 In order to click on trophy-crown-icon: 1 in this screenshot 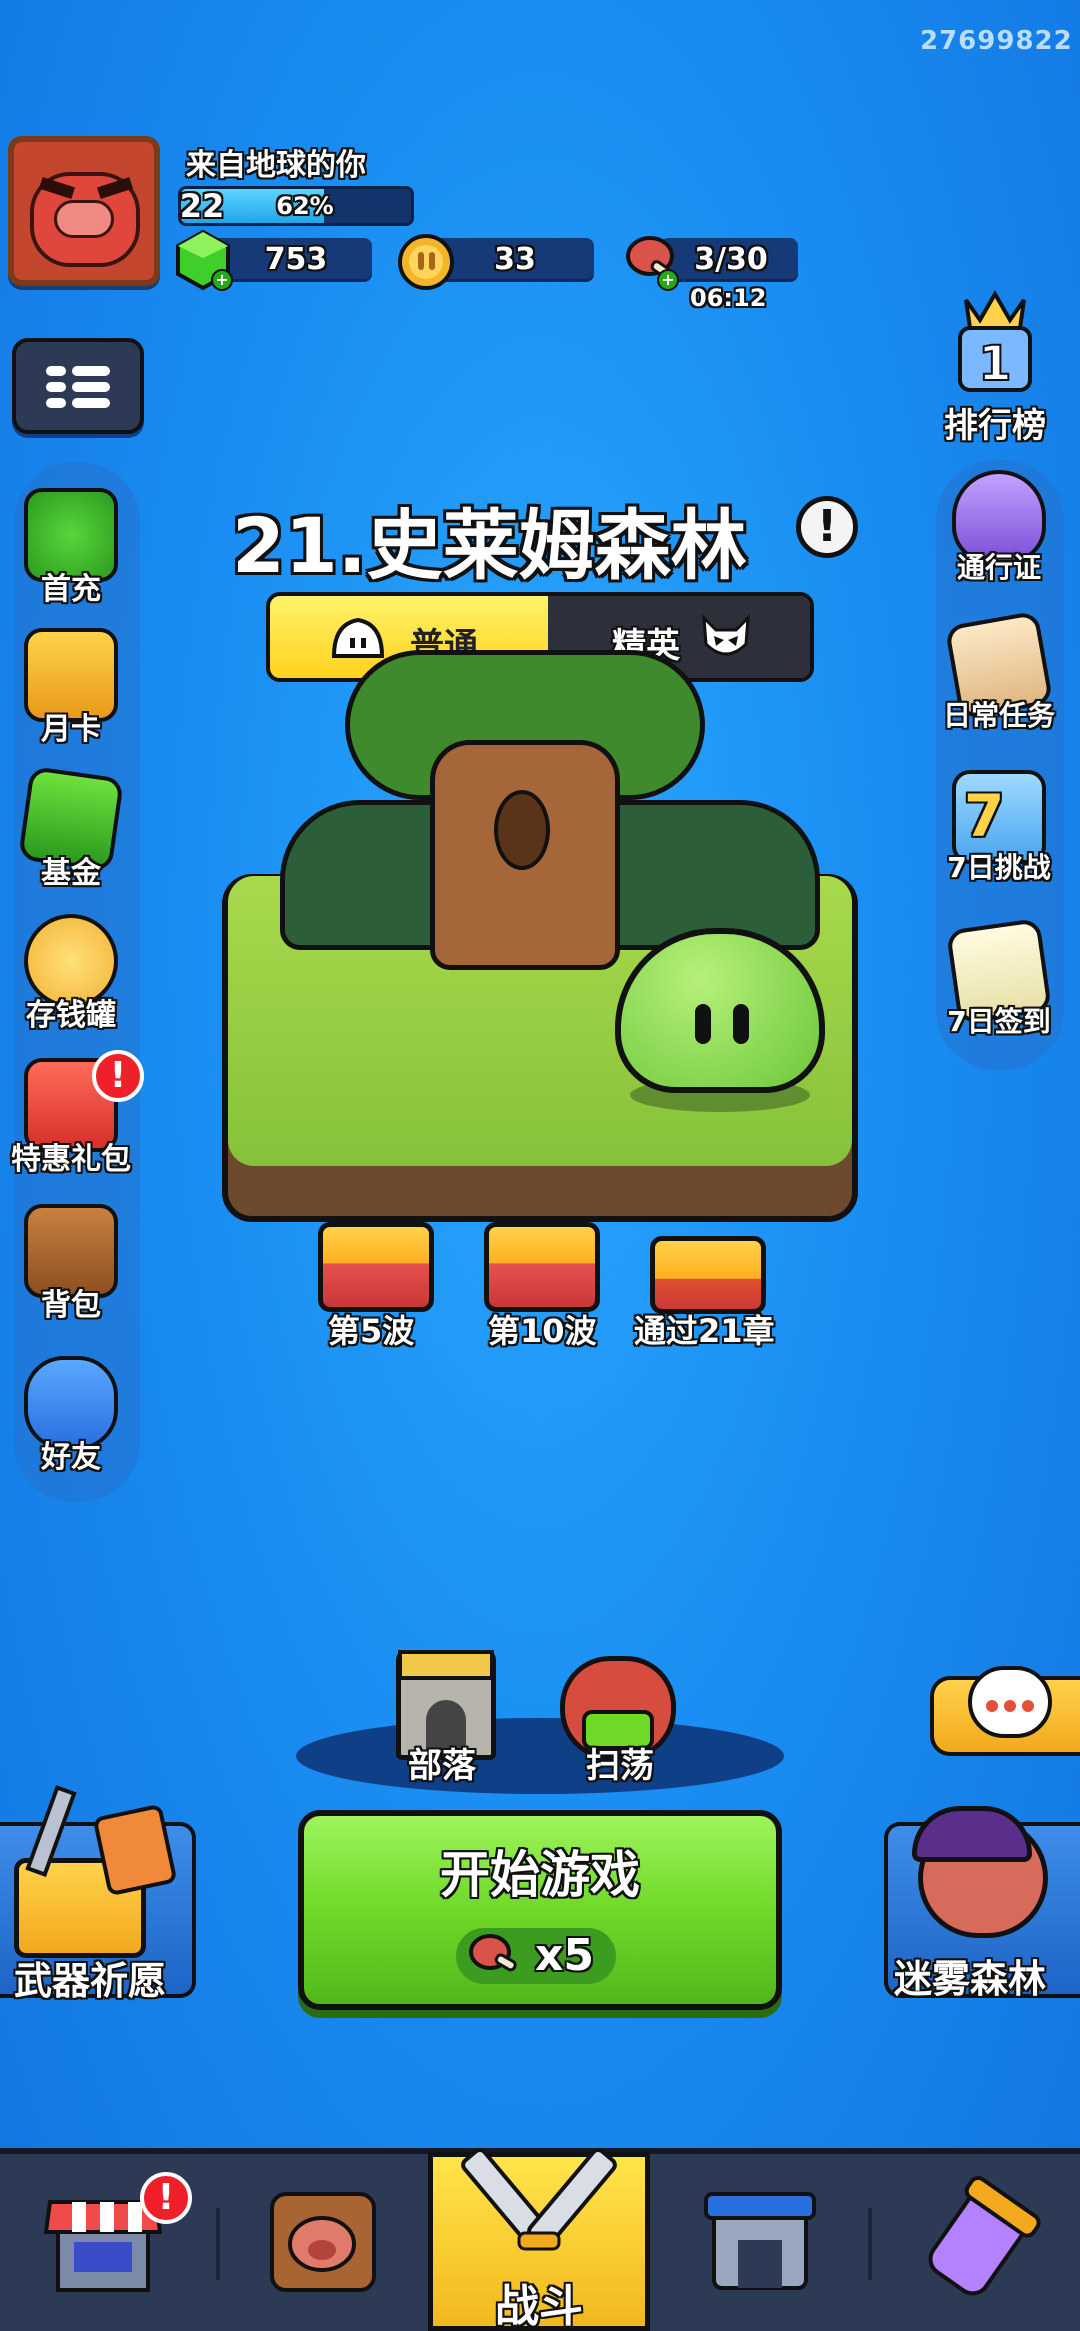, I will do `click(995, 341)`.